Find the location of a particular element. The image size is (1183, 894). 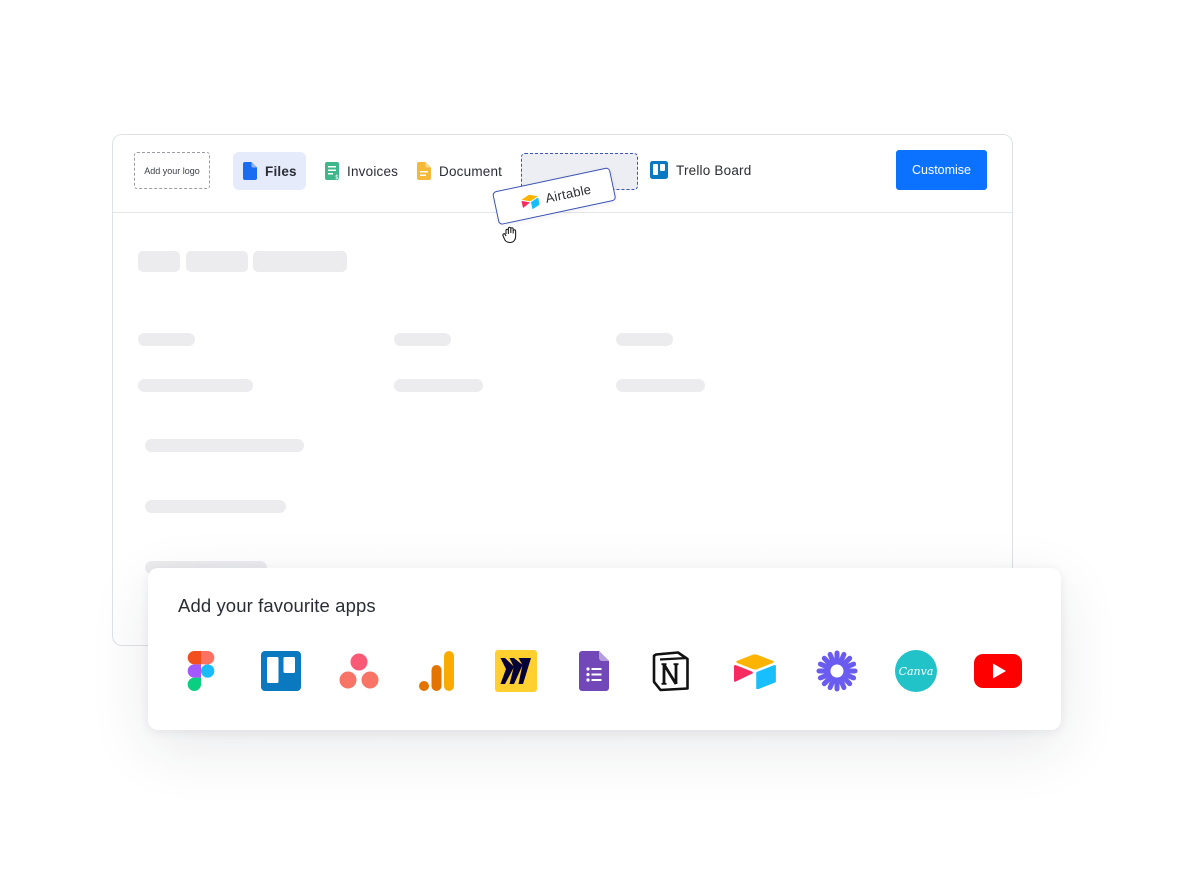

google-analytics-icon is located at coordinates (436, 671).